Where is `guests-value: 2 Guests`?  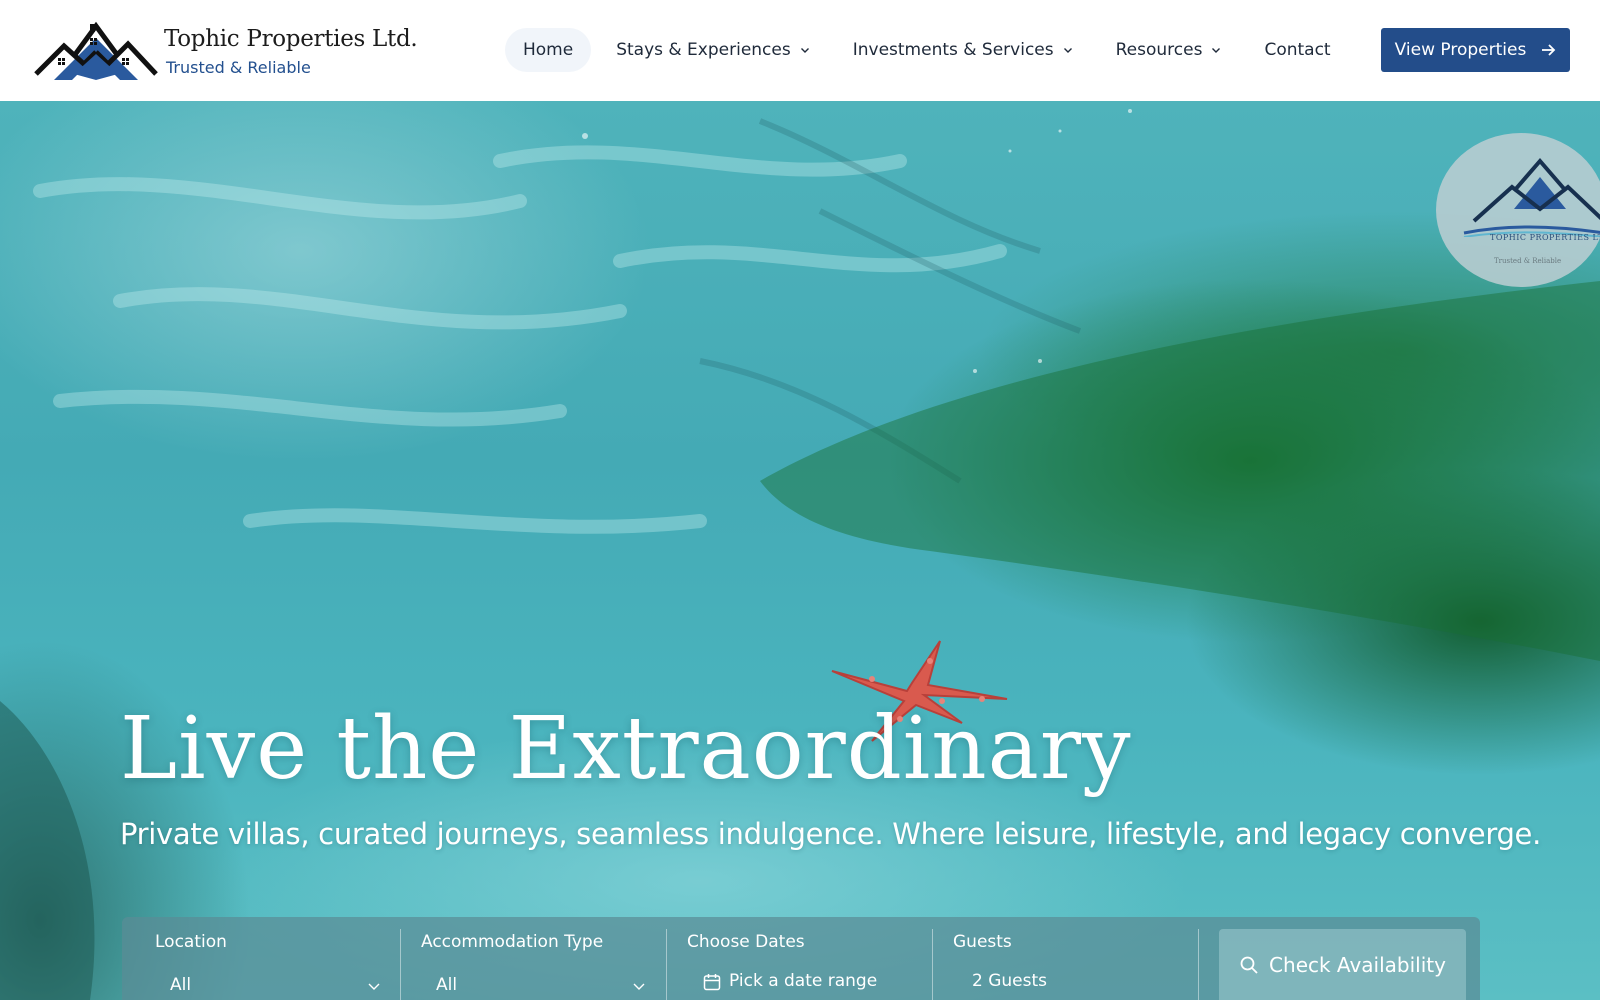 guests-value: 2 Guests is located at coordinates (1010, 981).